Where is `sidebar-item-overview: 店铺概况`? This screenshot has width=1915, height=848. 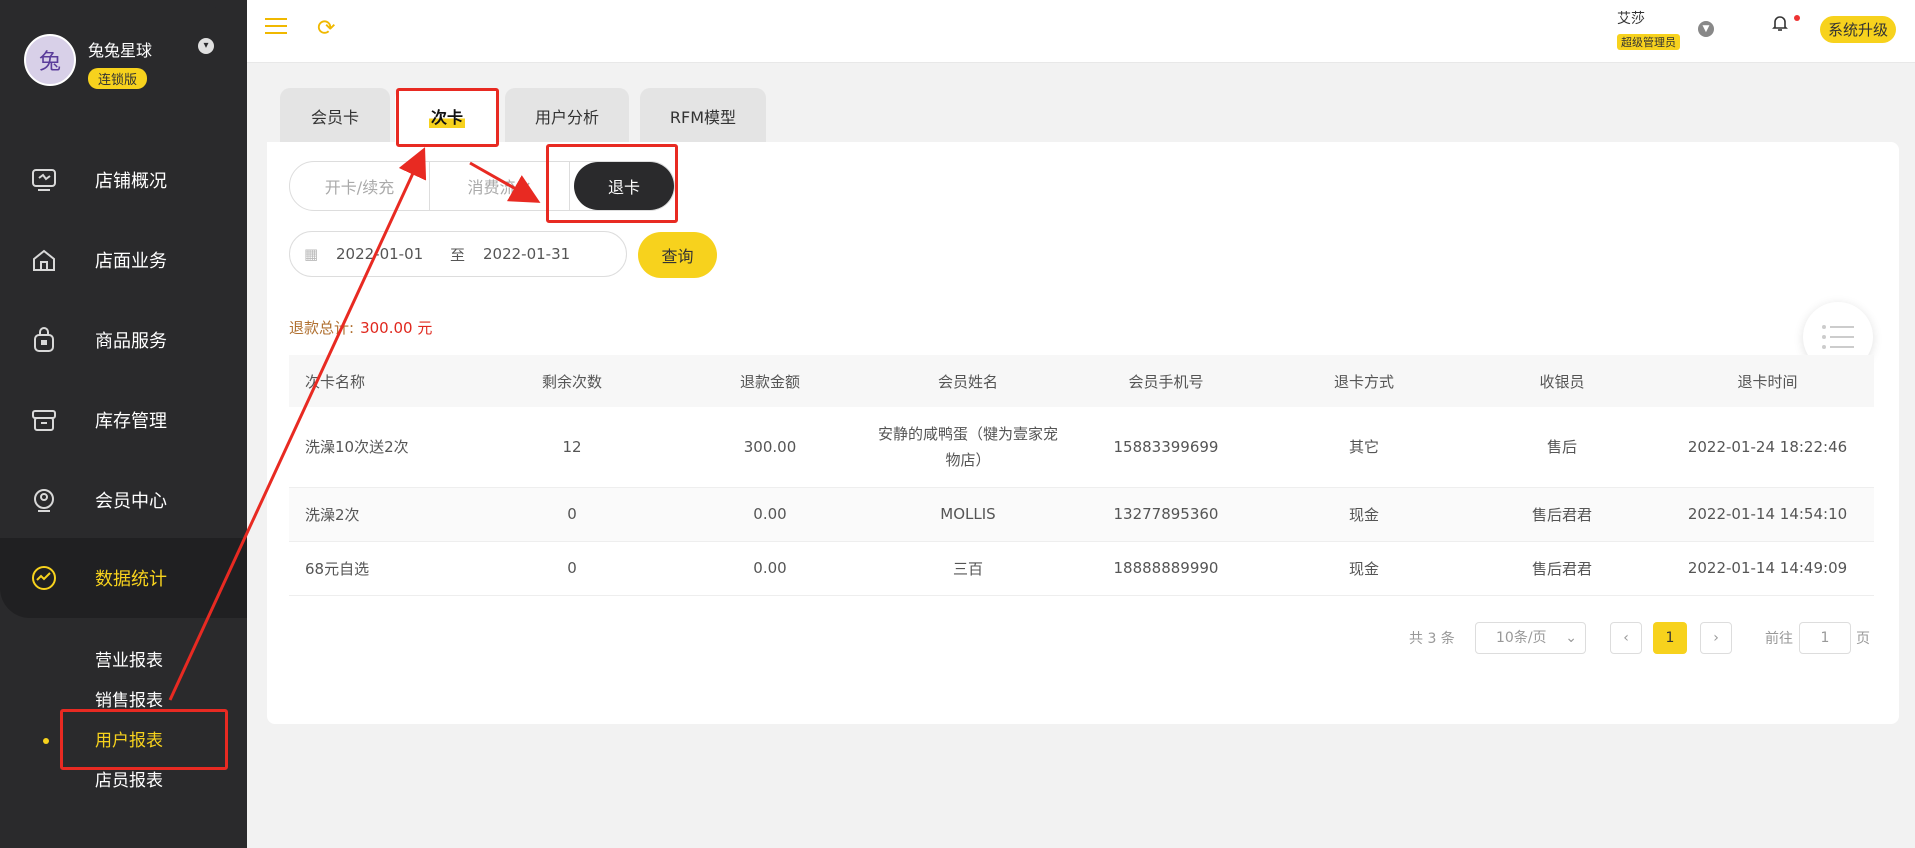
sidebar-item-overview: 店铺概况 is located at coordinates (123, 180).